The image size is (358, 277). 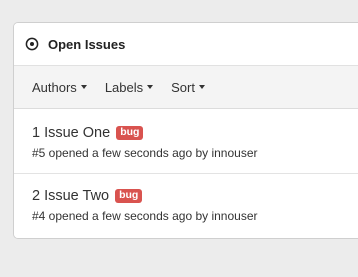 What do you see at coordinates (145, 153) in the screenshot?
I see `issue-meta: #5 opened a few seconds ago by innouser` at bounding box center [145, 153].